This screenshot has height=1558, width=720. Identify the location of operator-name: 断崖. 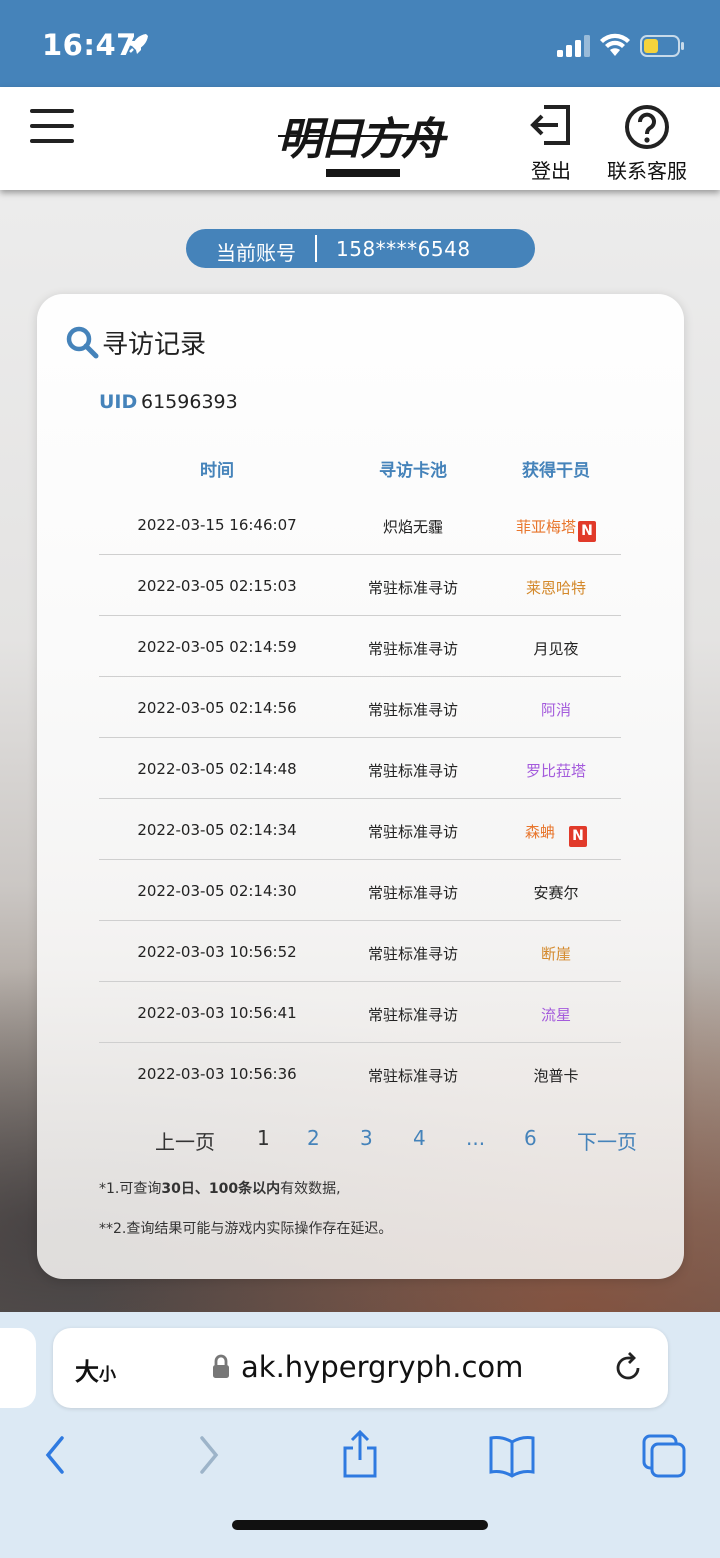
(555, 954).